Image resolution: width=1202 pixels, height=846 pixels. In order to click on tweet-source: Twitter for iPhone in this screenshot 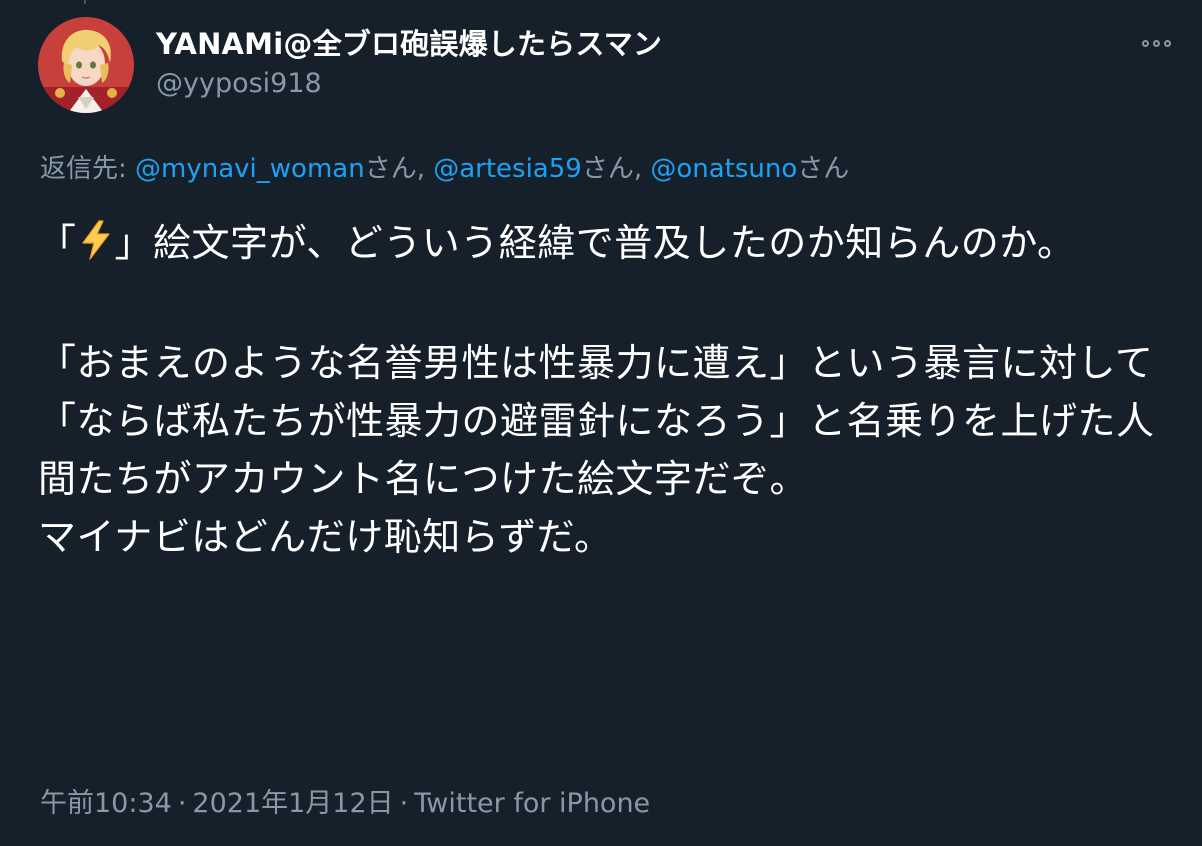, I will do `click(532, 803)`.